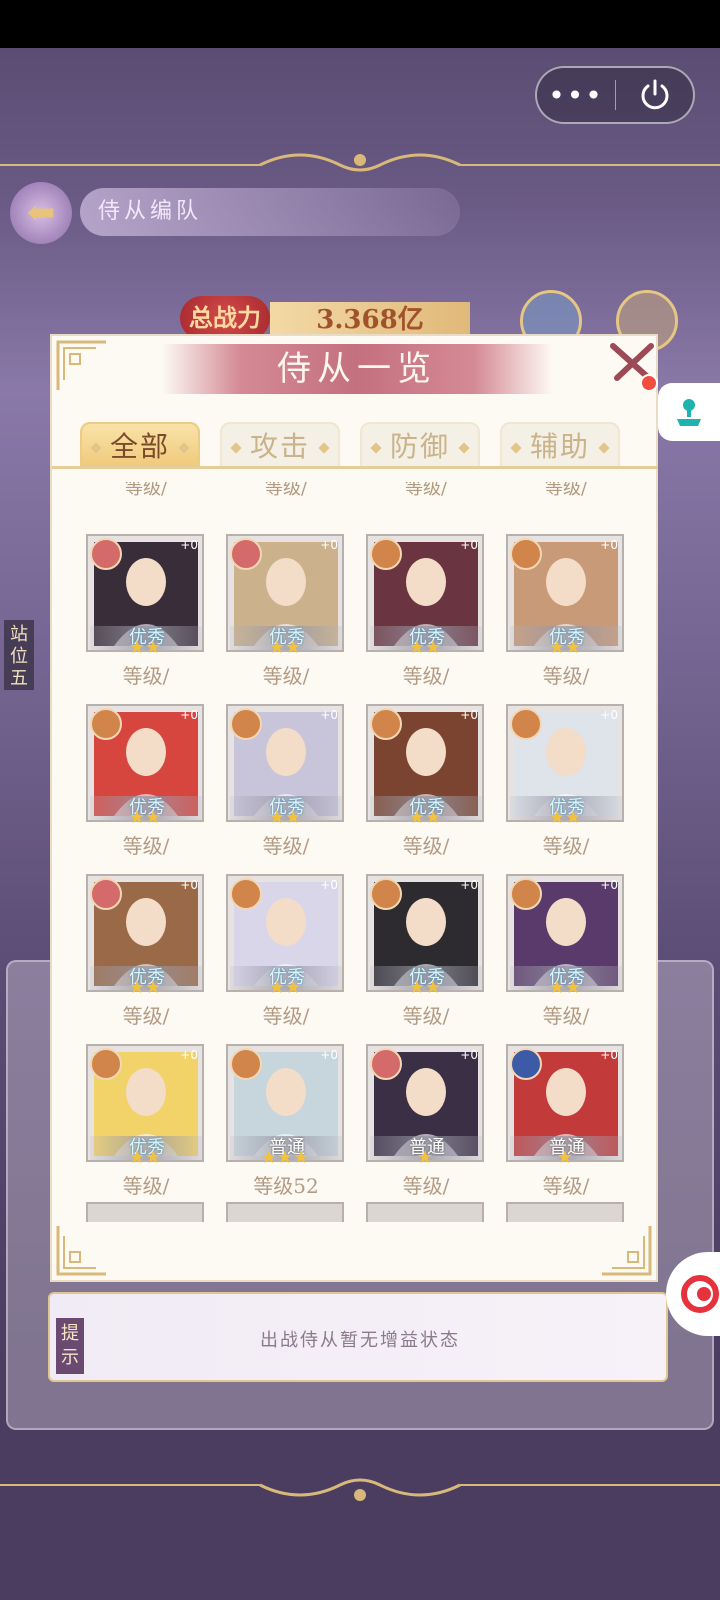 The width and height of the screenshot is (720, 1600). I want to click on top-ornament, so click(360, 162).